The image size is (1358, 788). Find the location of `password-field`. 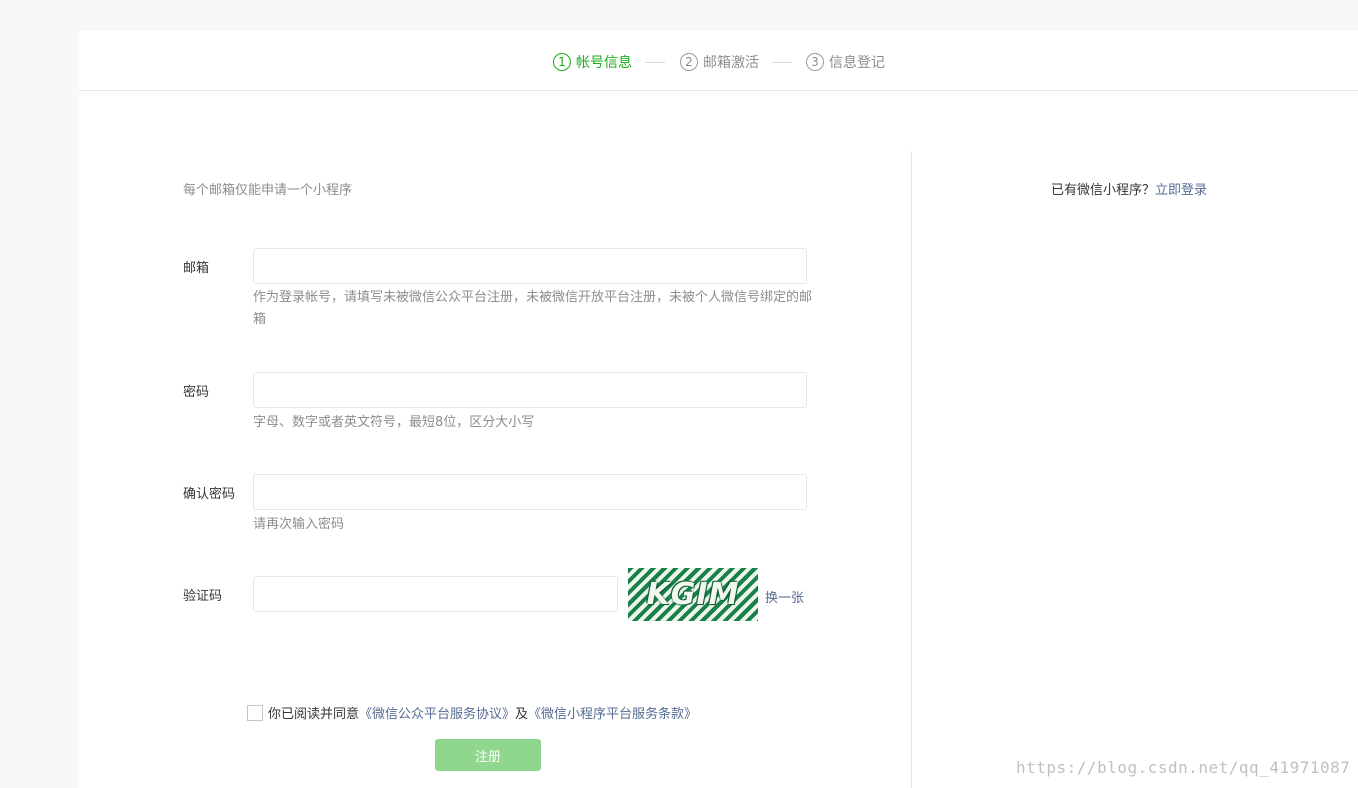

password-field is located at coordinates (530, 390).